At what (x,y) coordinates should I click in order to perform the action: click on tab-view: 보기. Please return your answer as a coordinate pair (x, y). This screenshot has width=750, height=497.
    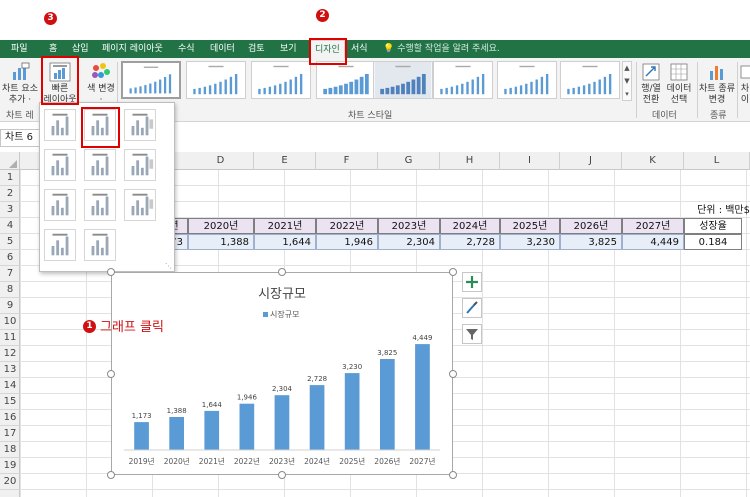
    Looking at the image, I should click on (288, 49).